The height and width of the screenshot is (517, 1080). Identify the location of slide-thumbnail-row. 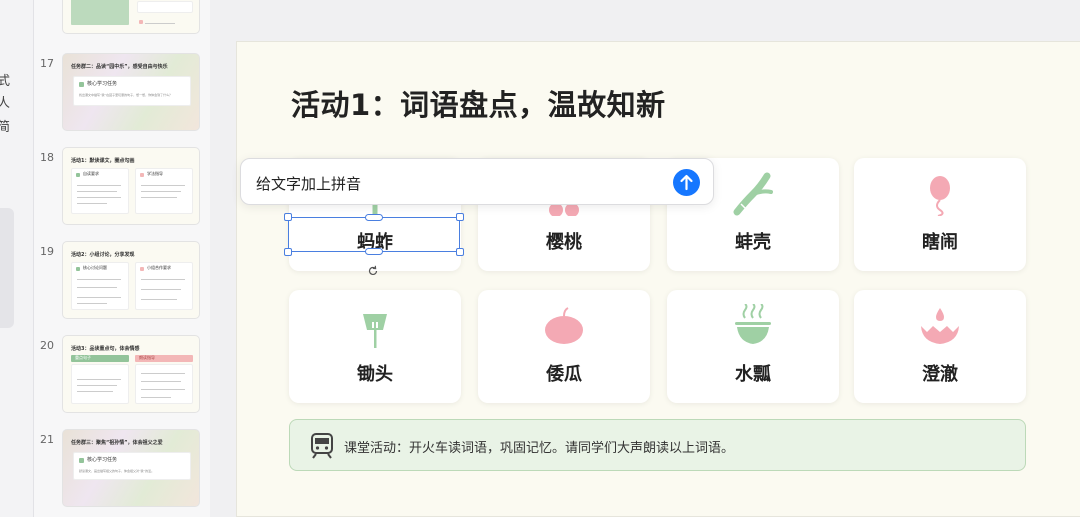
(122, 18).